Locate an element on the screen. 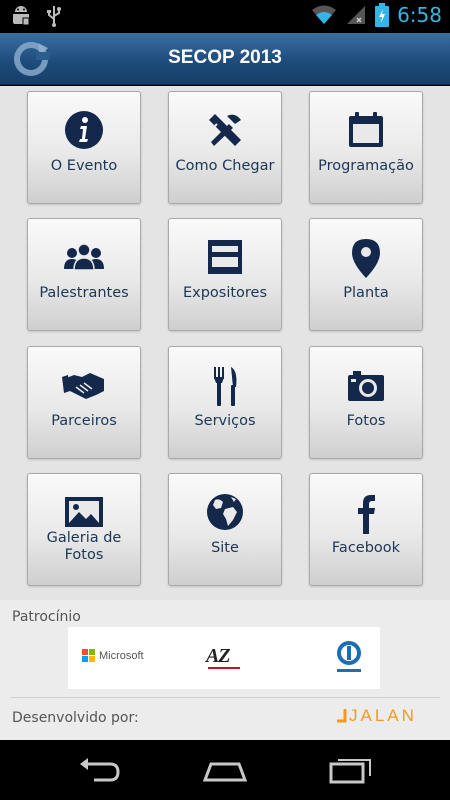 The image size is (450, 800). wifi-icon is located at coordinates (324, 14).